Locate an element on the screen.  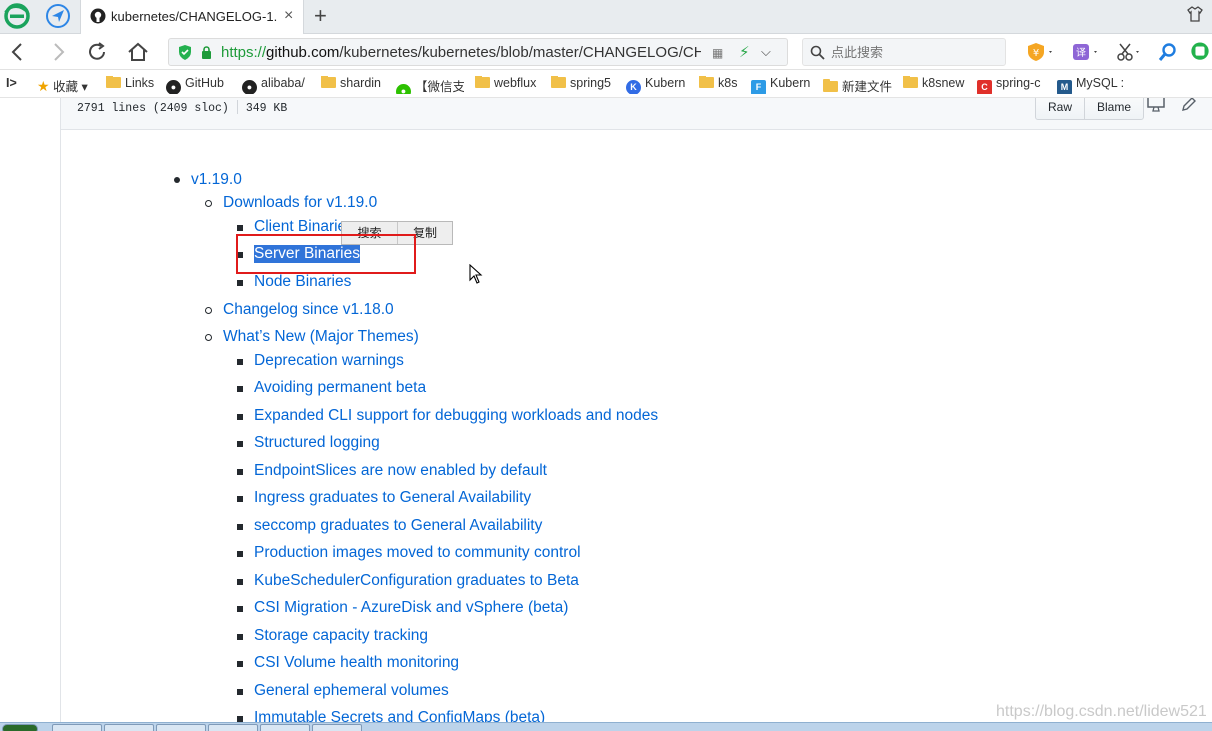
qr-code-icon: ▦ is located at coordinates (717, 53).